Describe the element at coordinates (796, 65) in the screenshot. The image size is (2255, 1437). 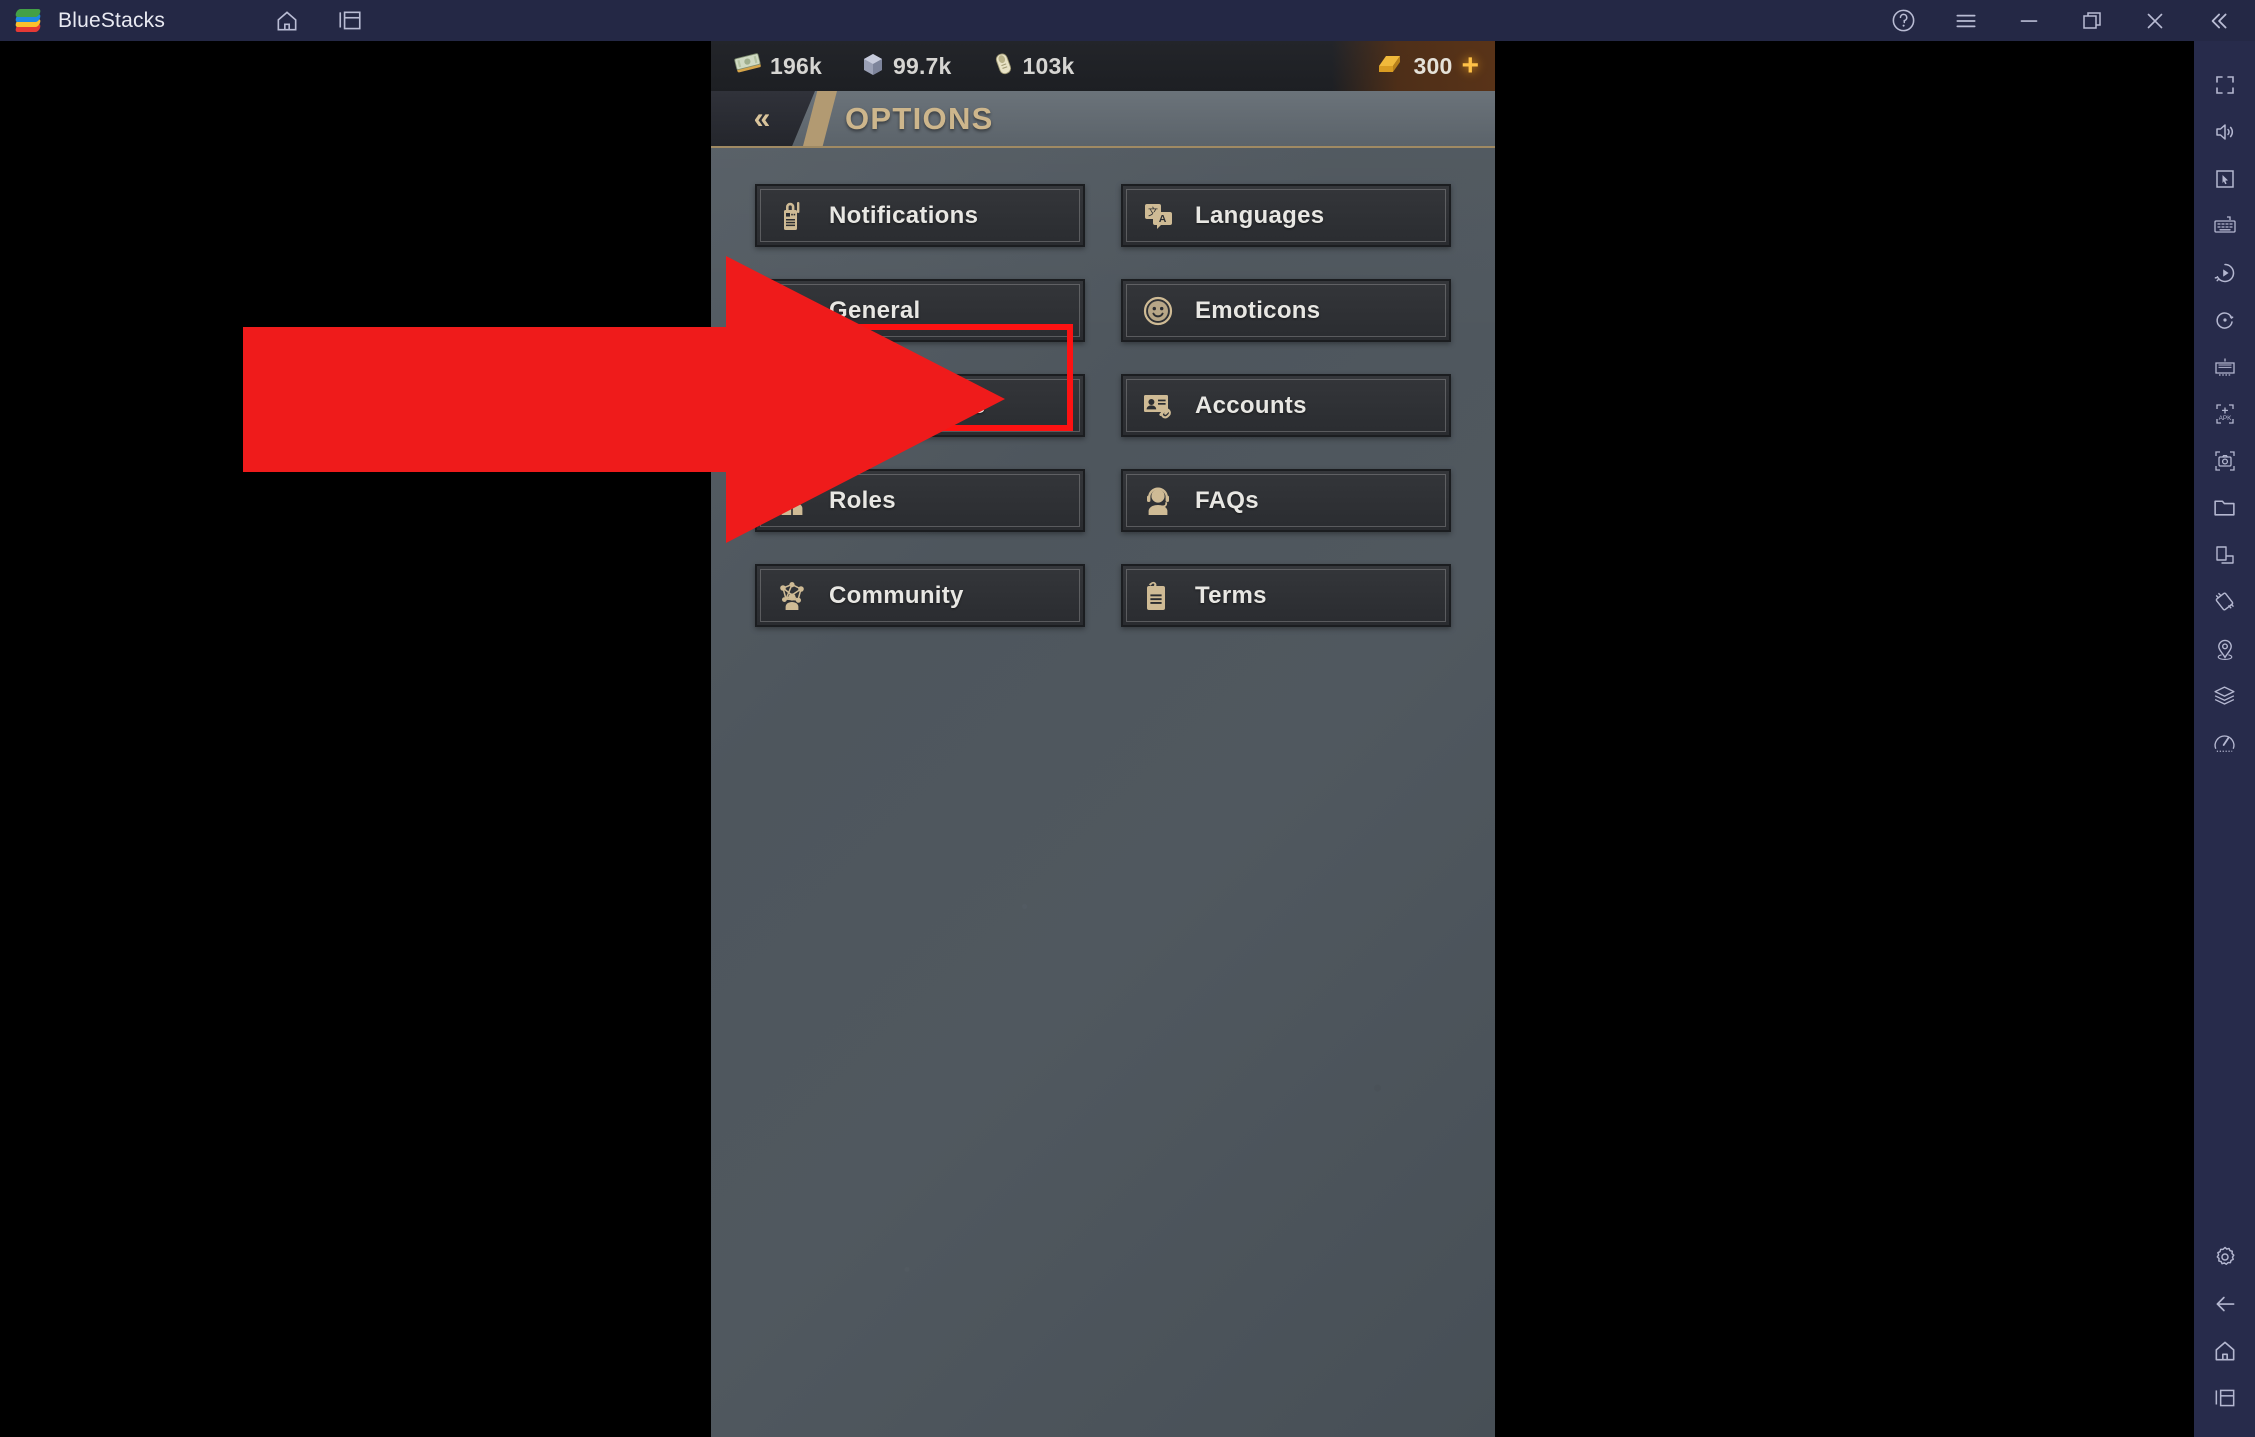
I see `resource-value: 196k` at that location.